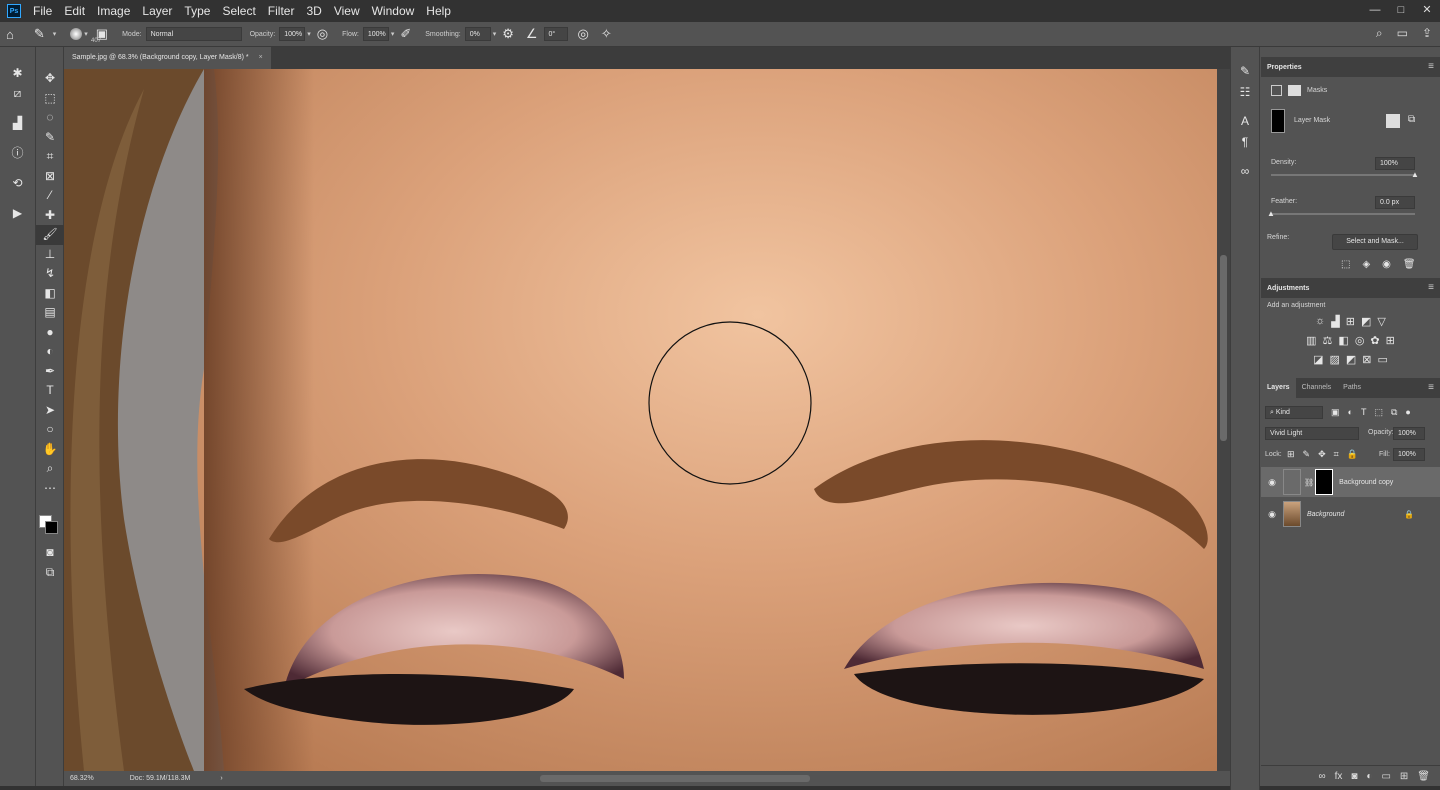  Describe the element at coordinates (1276, 90) in the screenshot. I see `pixel-mask-icon` at that location.